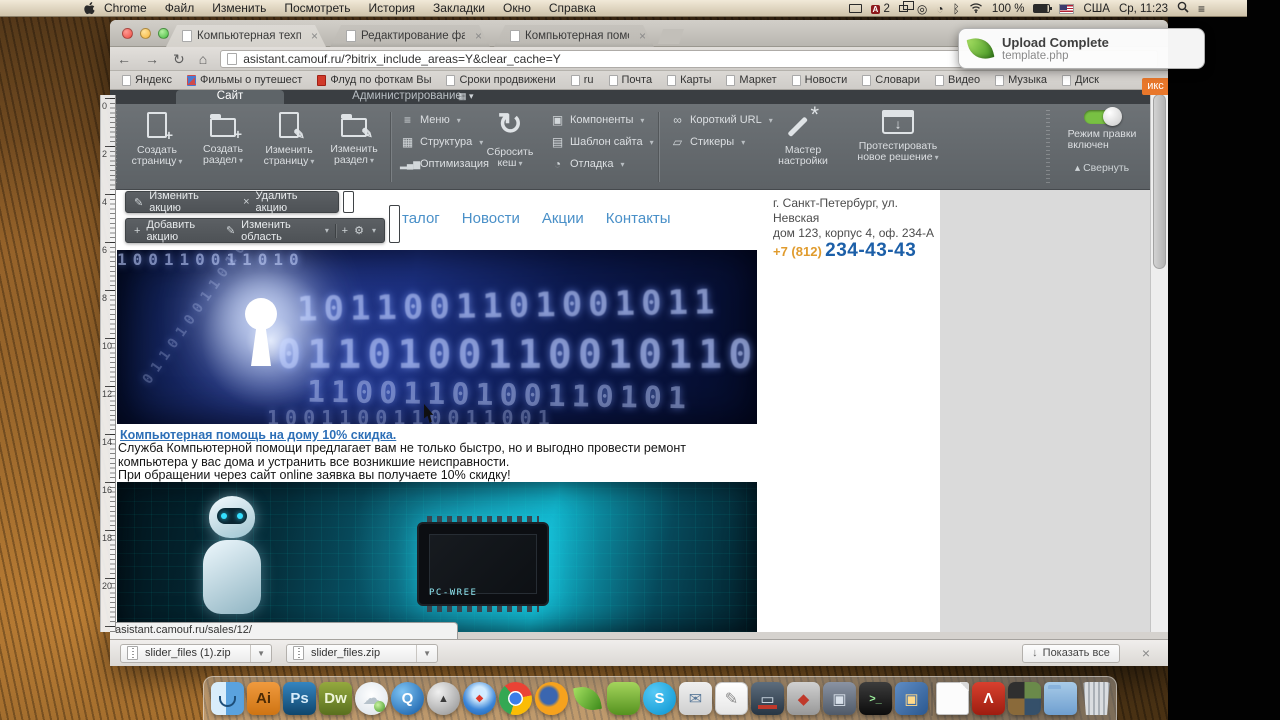 Image resolution: width=1280 pixels, height=720 pixels. I want to click on screen-ruler: 0 2 4 6 8 10 12 14 16 18 20, so click(108, 363).